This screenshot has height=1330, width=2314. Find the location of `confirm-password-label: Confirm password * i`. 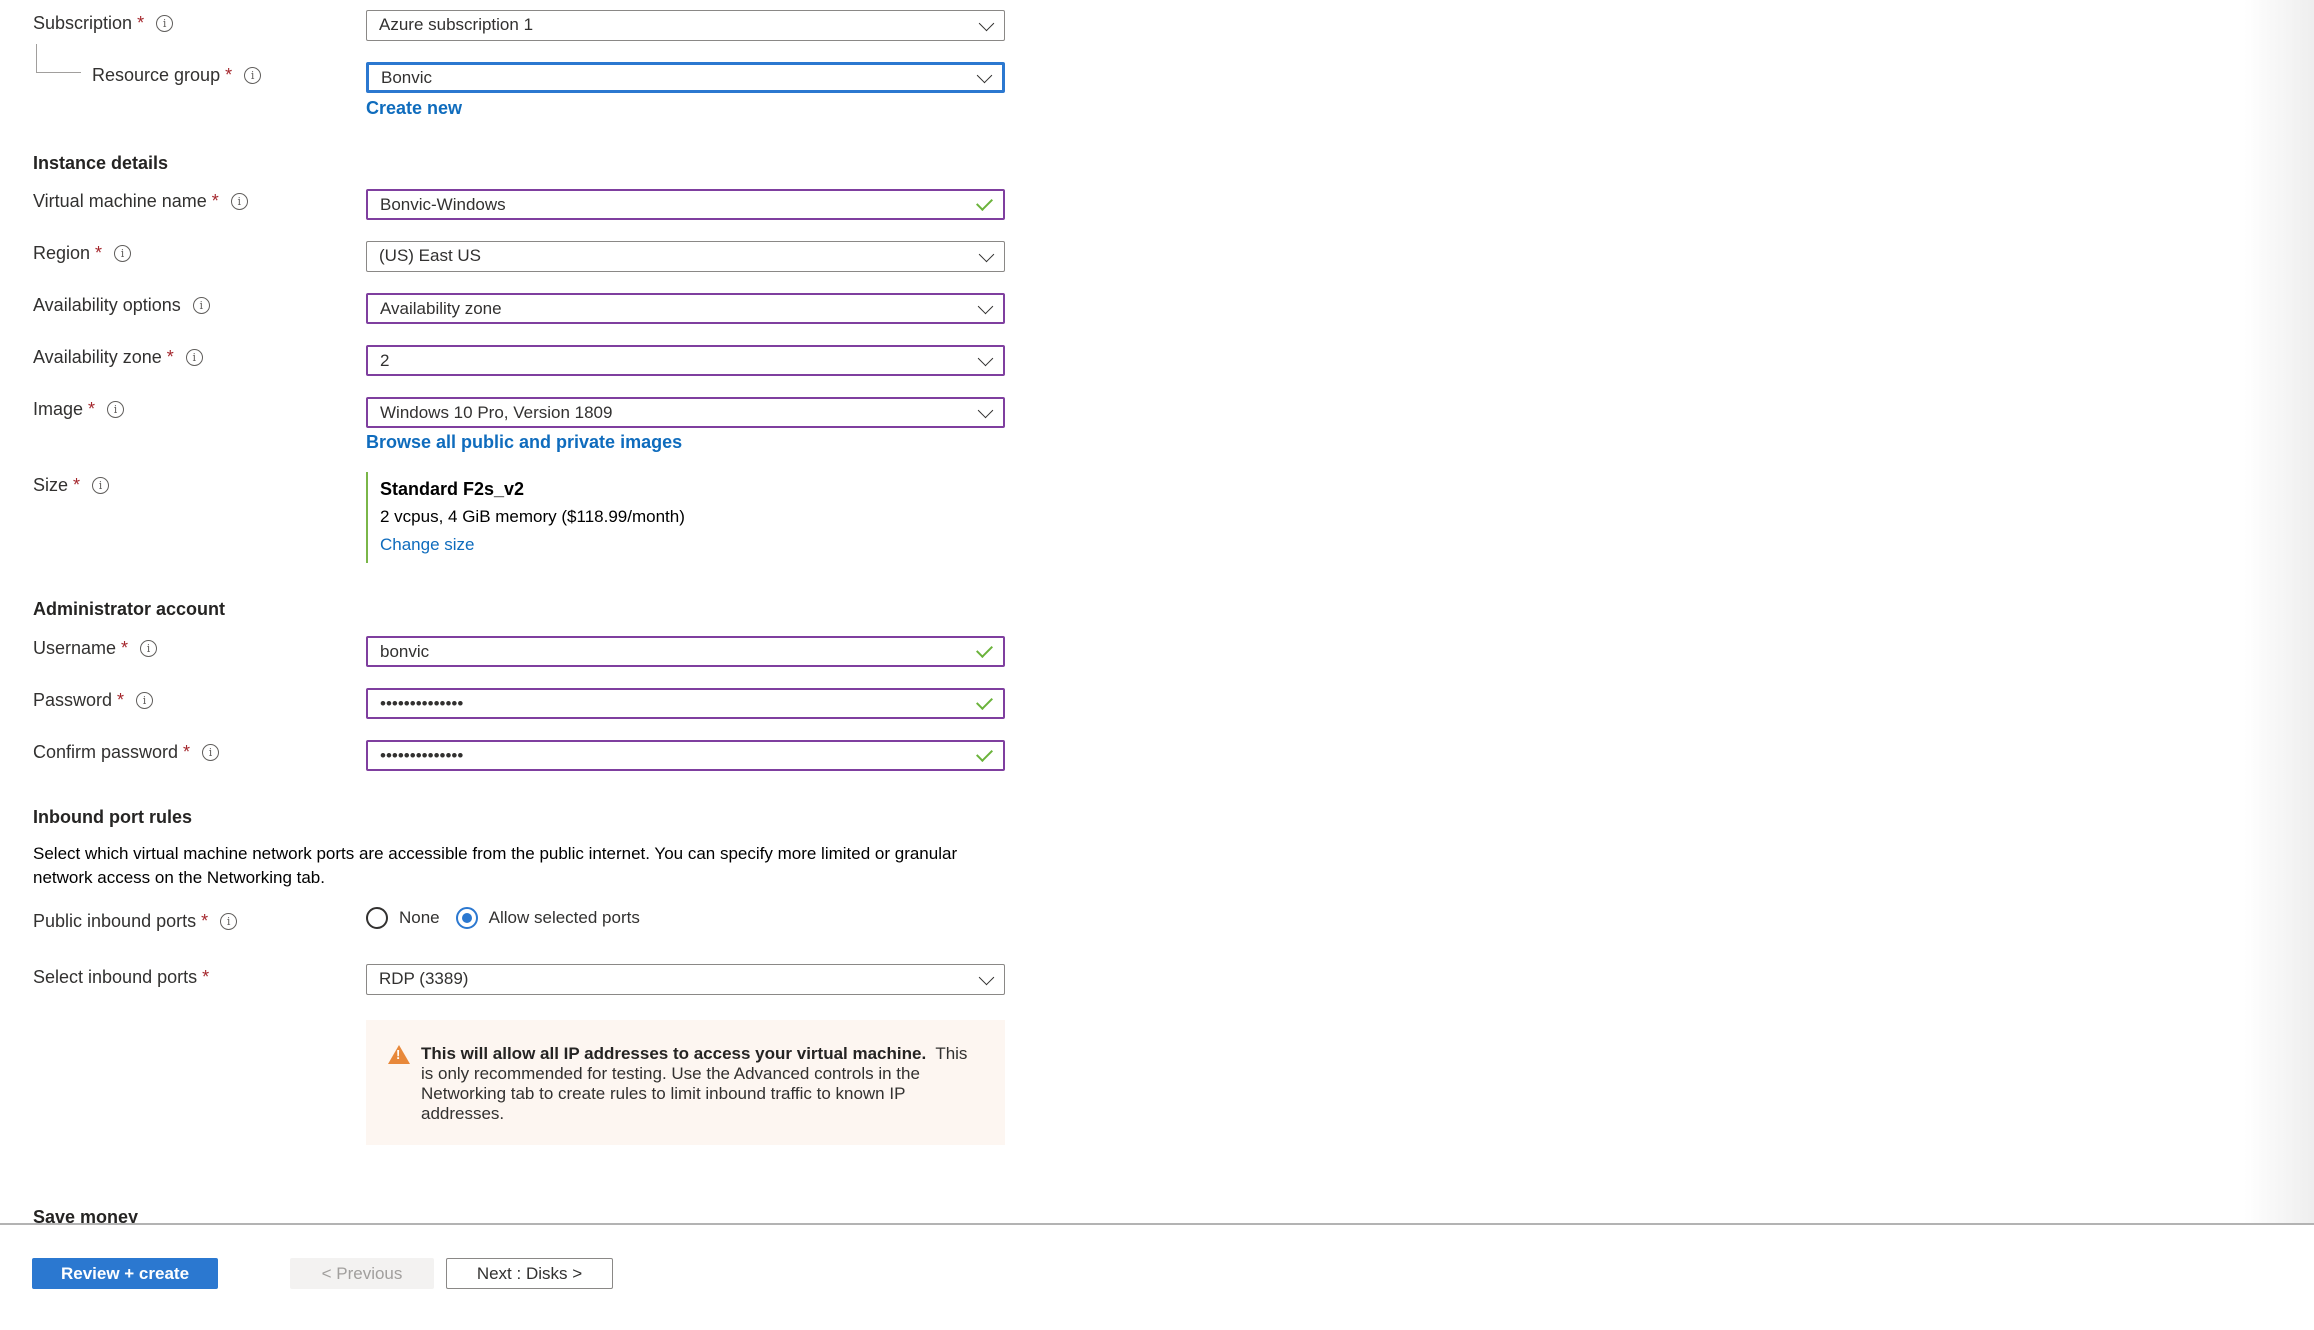

confirm-password-label: Confirm password * i is located at coordinates (126, 752).